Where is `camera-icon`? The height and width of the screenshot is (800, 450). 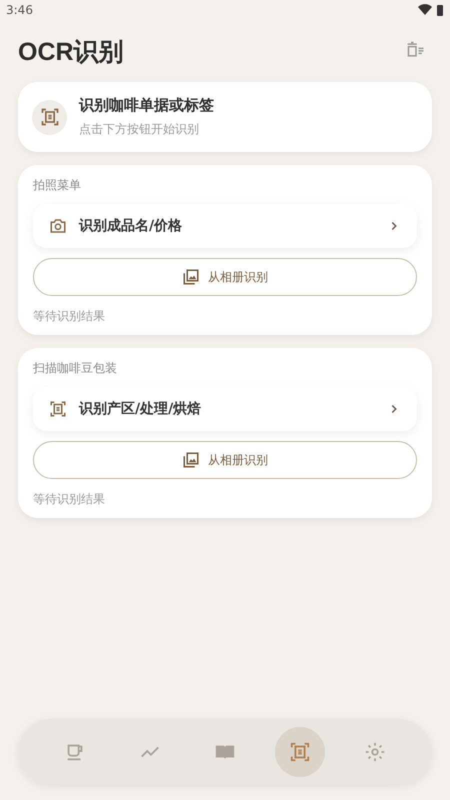 camera-icon is located at coordinates (58, 226).